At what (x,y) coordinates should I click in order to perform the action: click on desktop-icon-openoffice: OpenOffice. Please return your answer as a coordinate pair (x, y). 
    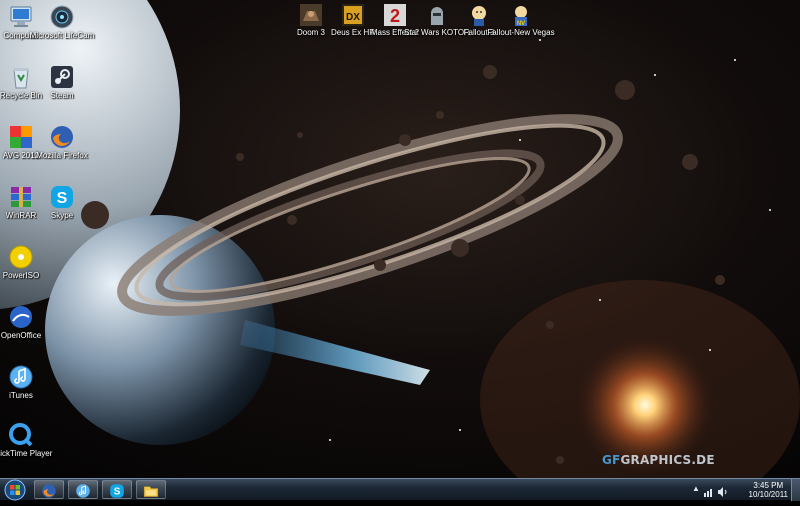
    Looking at the image, I should click on (28, 322).